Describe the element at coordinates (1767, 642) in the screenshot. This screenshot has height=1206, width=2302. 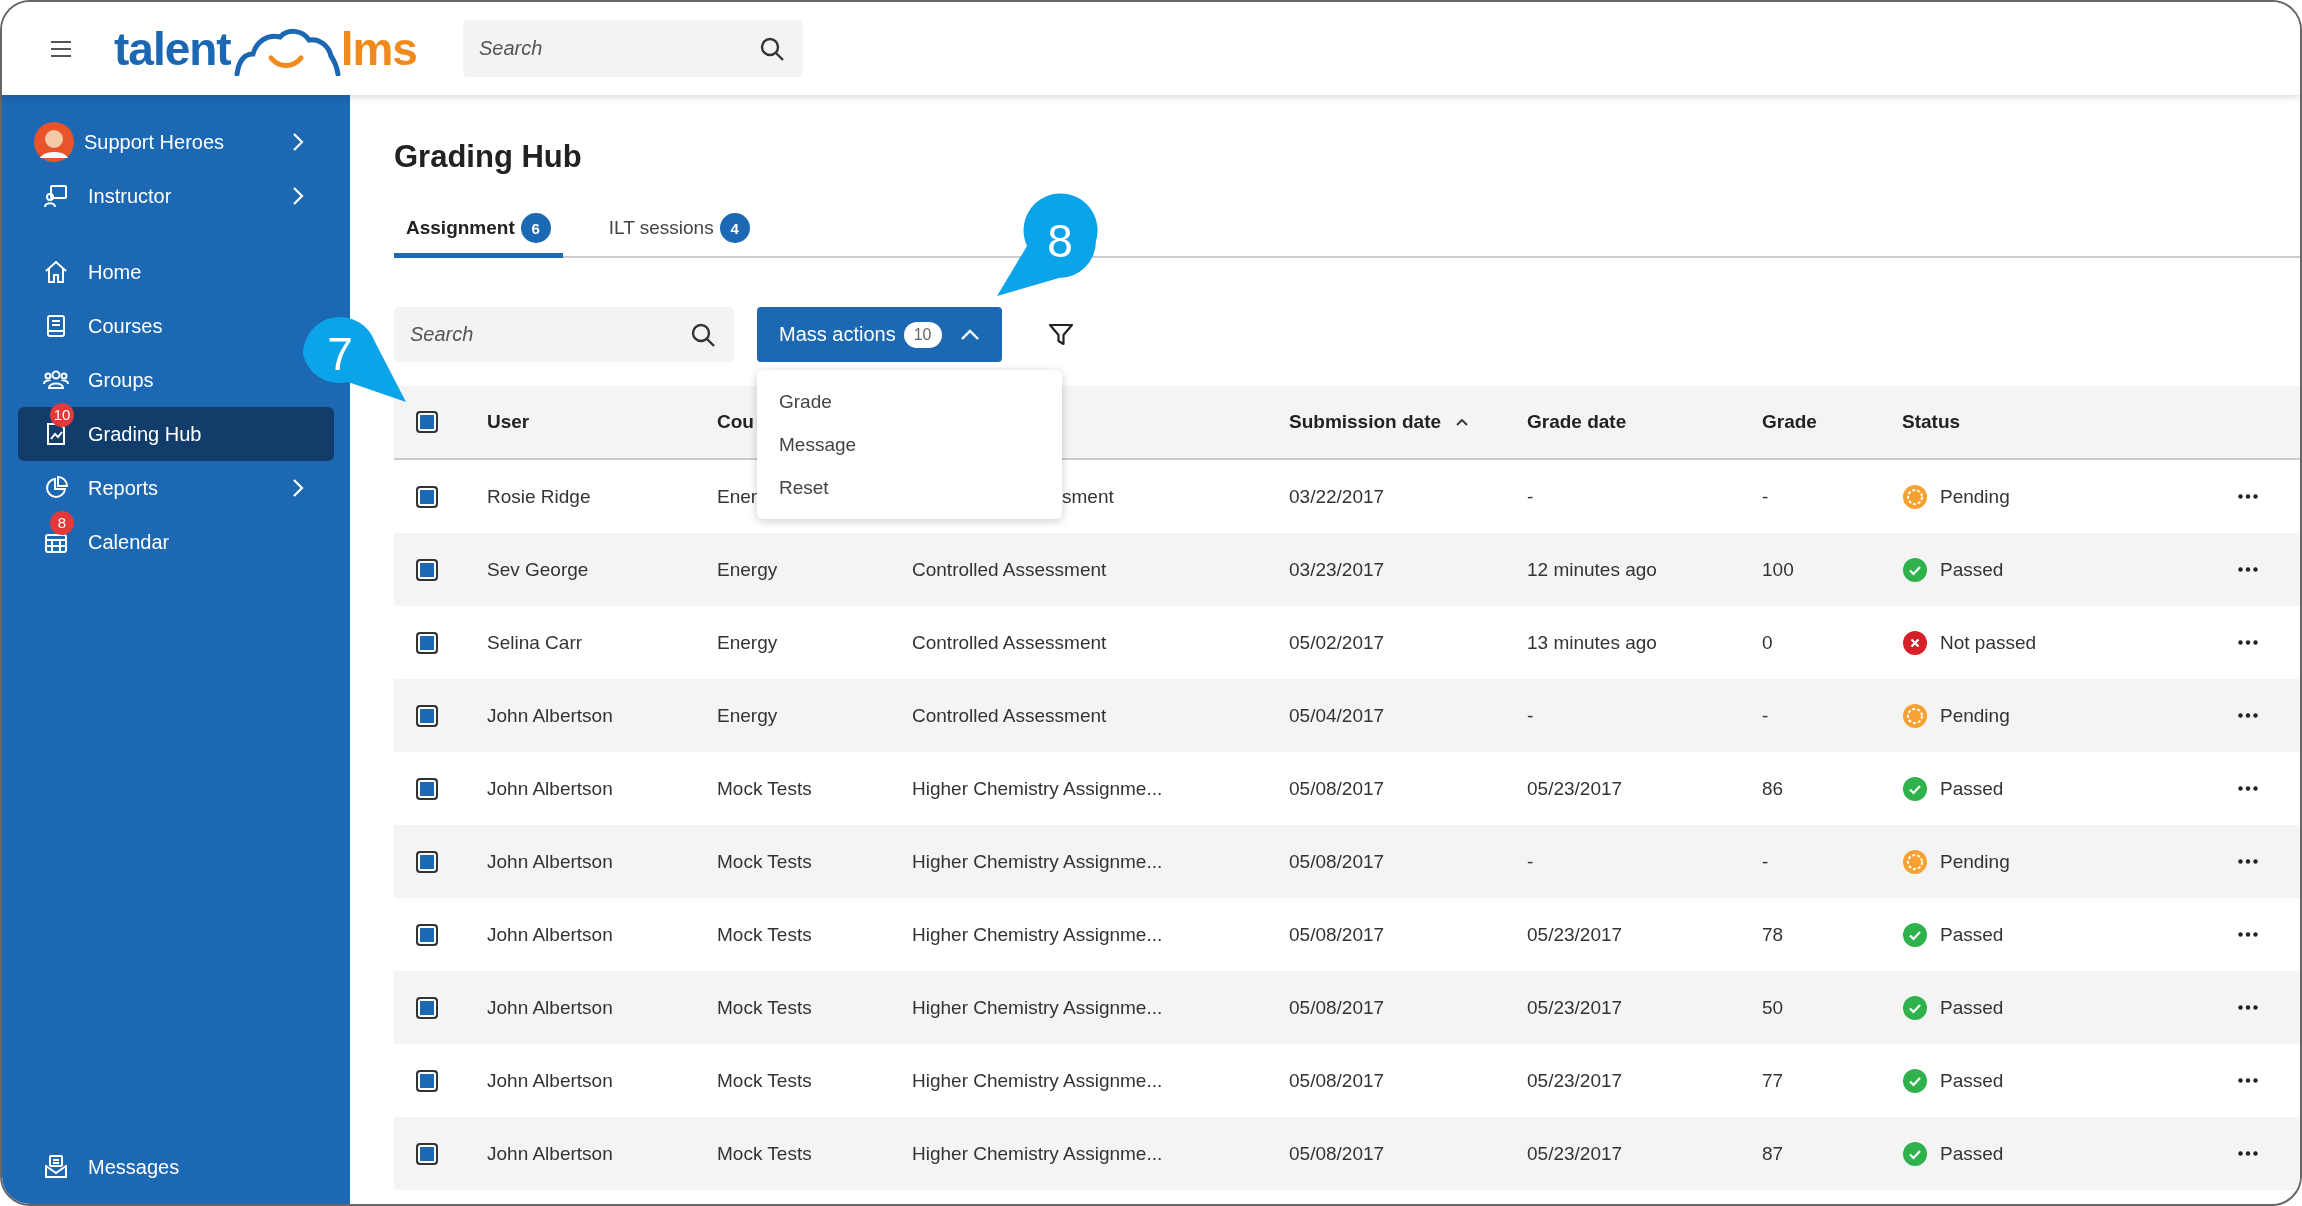
I see `table-cell: 0` at that location.